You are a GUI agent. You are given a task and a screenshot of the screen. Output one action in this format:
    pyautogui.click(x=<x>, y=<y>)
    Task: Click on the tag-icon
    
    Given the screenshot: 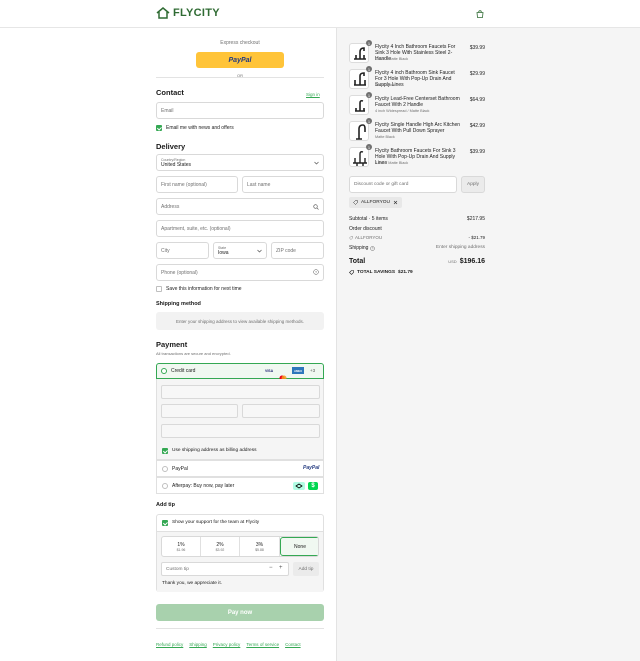 What is the action you would take?
    pyautogui.click(x=351, y=272)
    